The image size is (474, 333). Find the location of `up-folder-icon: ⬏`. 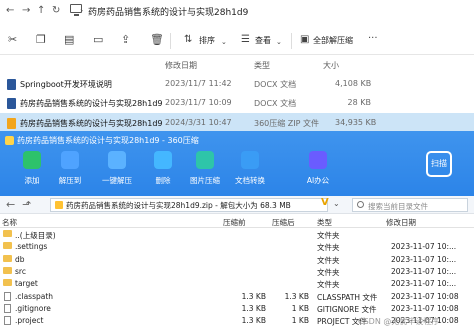

up-folder-icon: ⬏ is located at coordinates (26, 204).